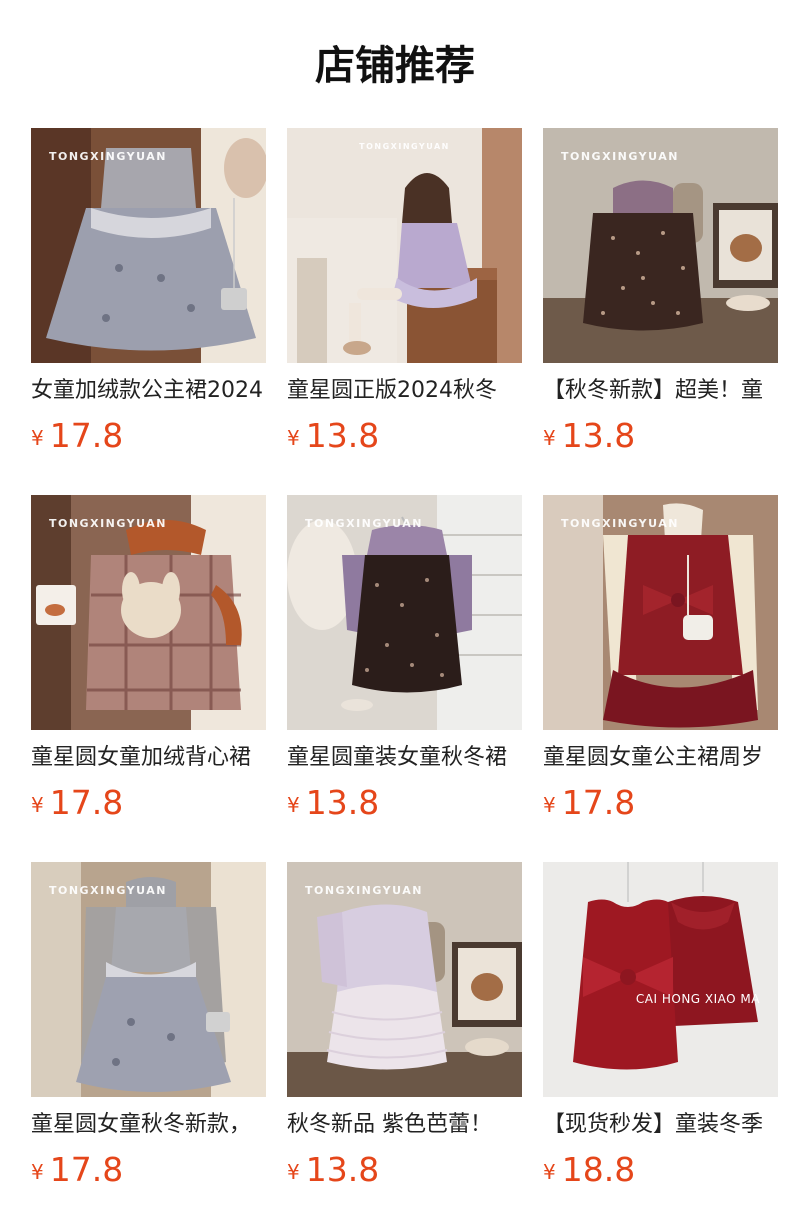  I want to click on product-card: CAI HONG XIAO MA 【现货秒发】童装冬季 ¥18.8, so click(660, 1032).